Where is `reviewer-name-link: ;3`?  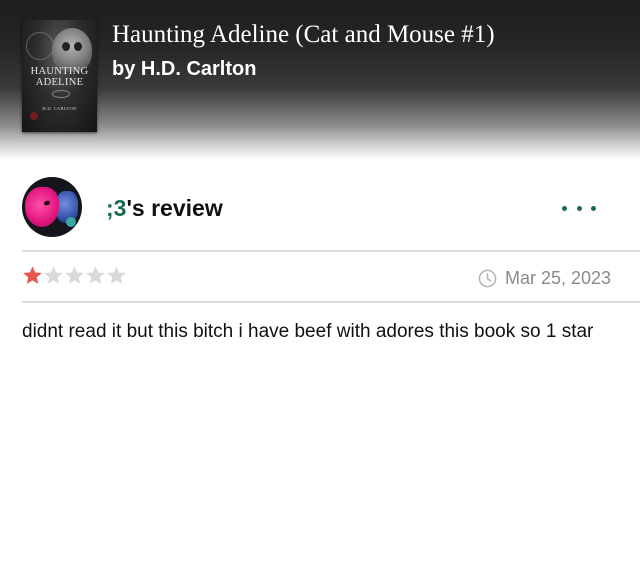
reviewer-name-link: ;3 is located at coordinates (116, 208).